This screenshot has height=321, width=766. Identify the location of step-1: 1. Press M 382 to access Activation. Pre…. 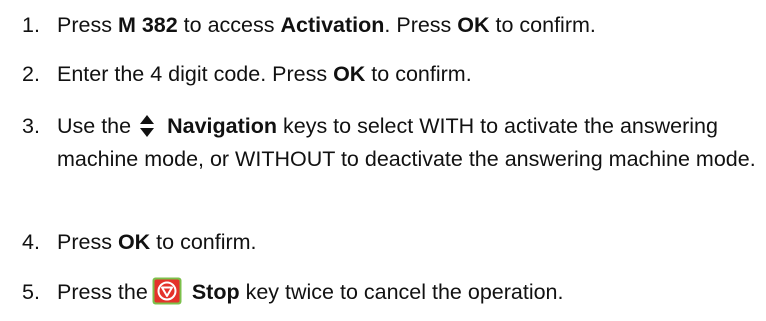
(392, 25).